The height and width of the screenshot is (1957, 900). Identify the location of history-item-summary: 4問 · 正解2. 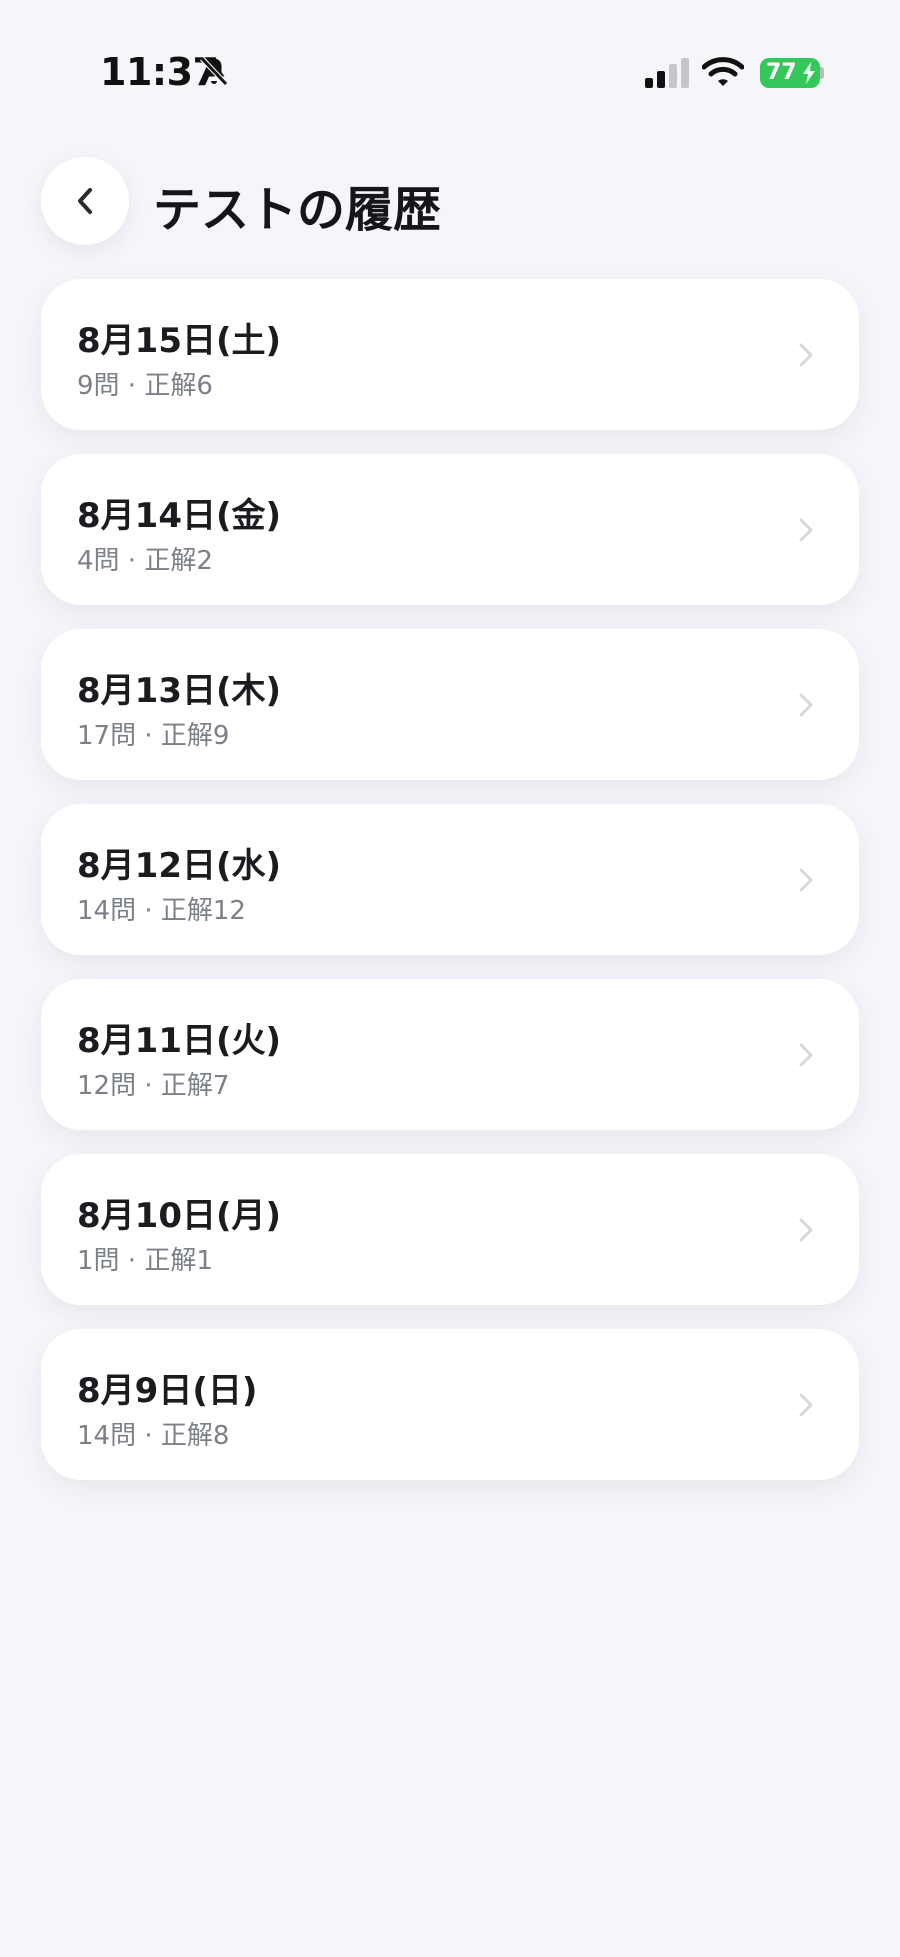
(145, 561).